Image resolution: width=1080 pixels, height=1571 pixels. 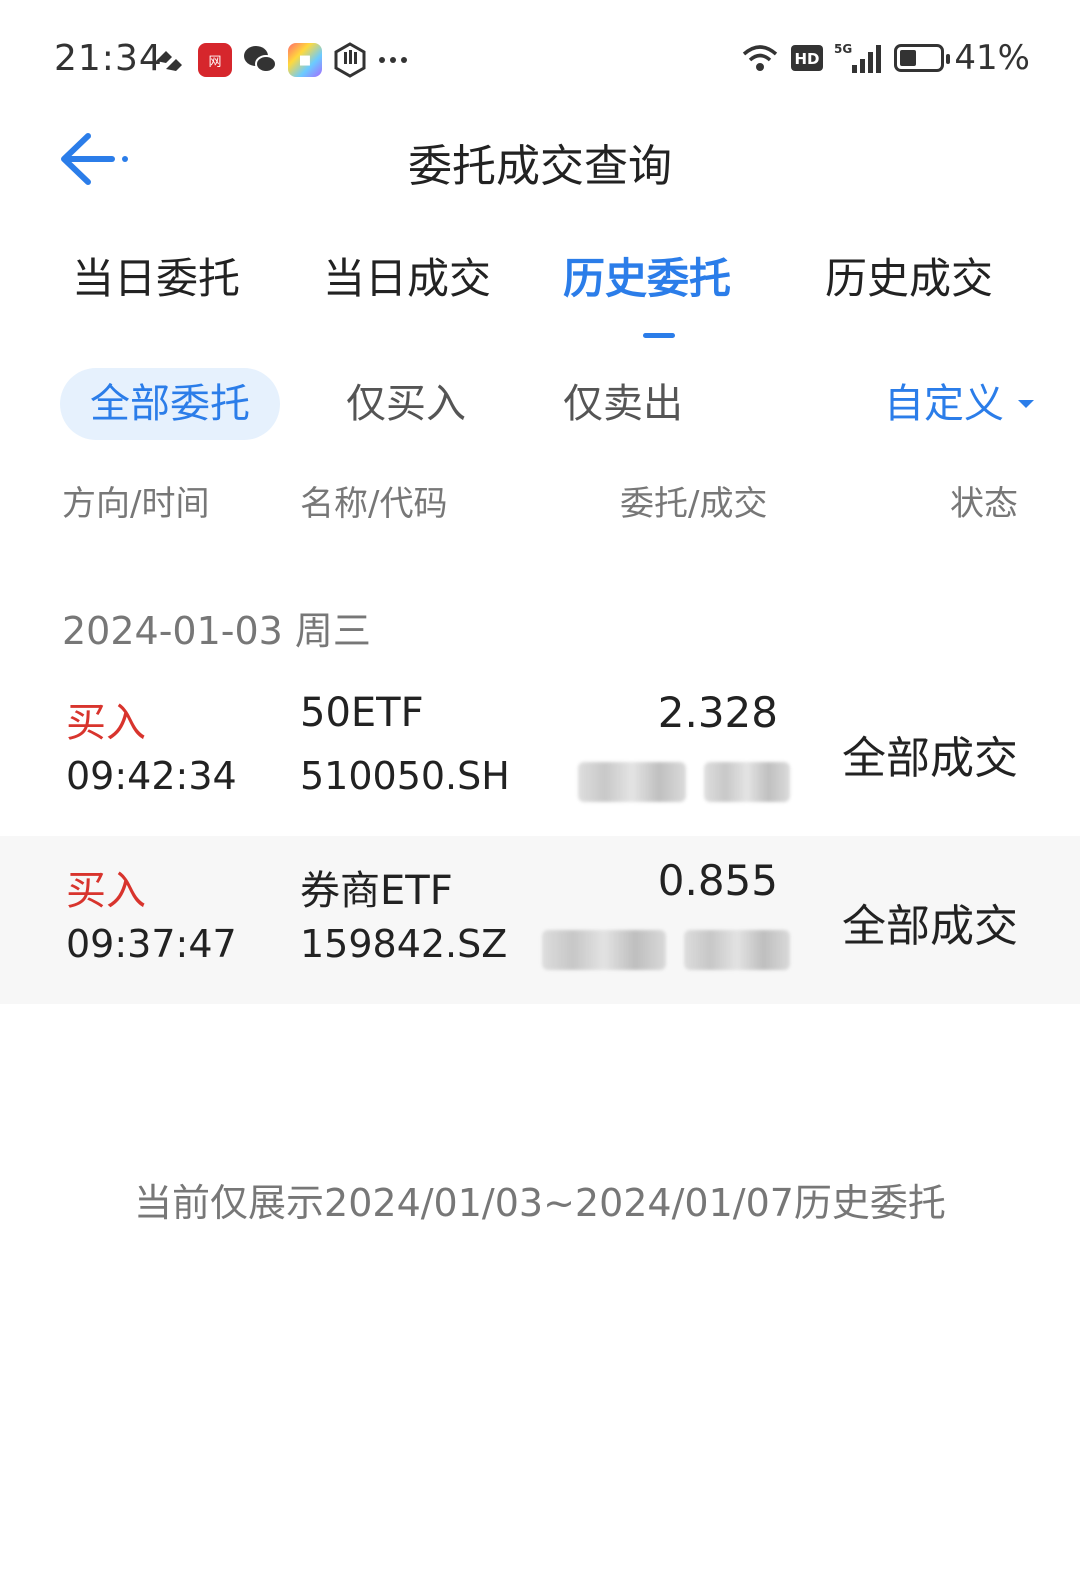 I want to click on filter-buy-only: 仅买入, so click(x=406, y=404).